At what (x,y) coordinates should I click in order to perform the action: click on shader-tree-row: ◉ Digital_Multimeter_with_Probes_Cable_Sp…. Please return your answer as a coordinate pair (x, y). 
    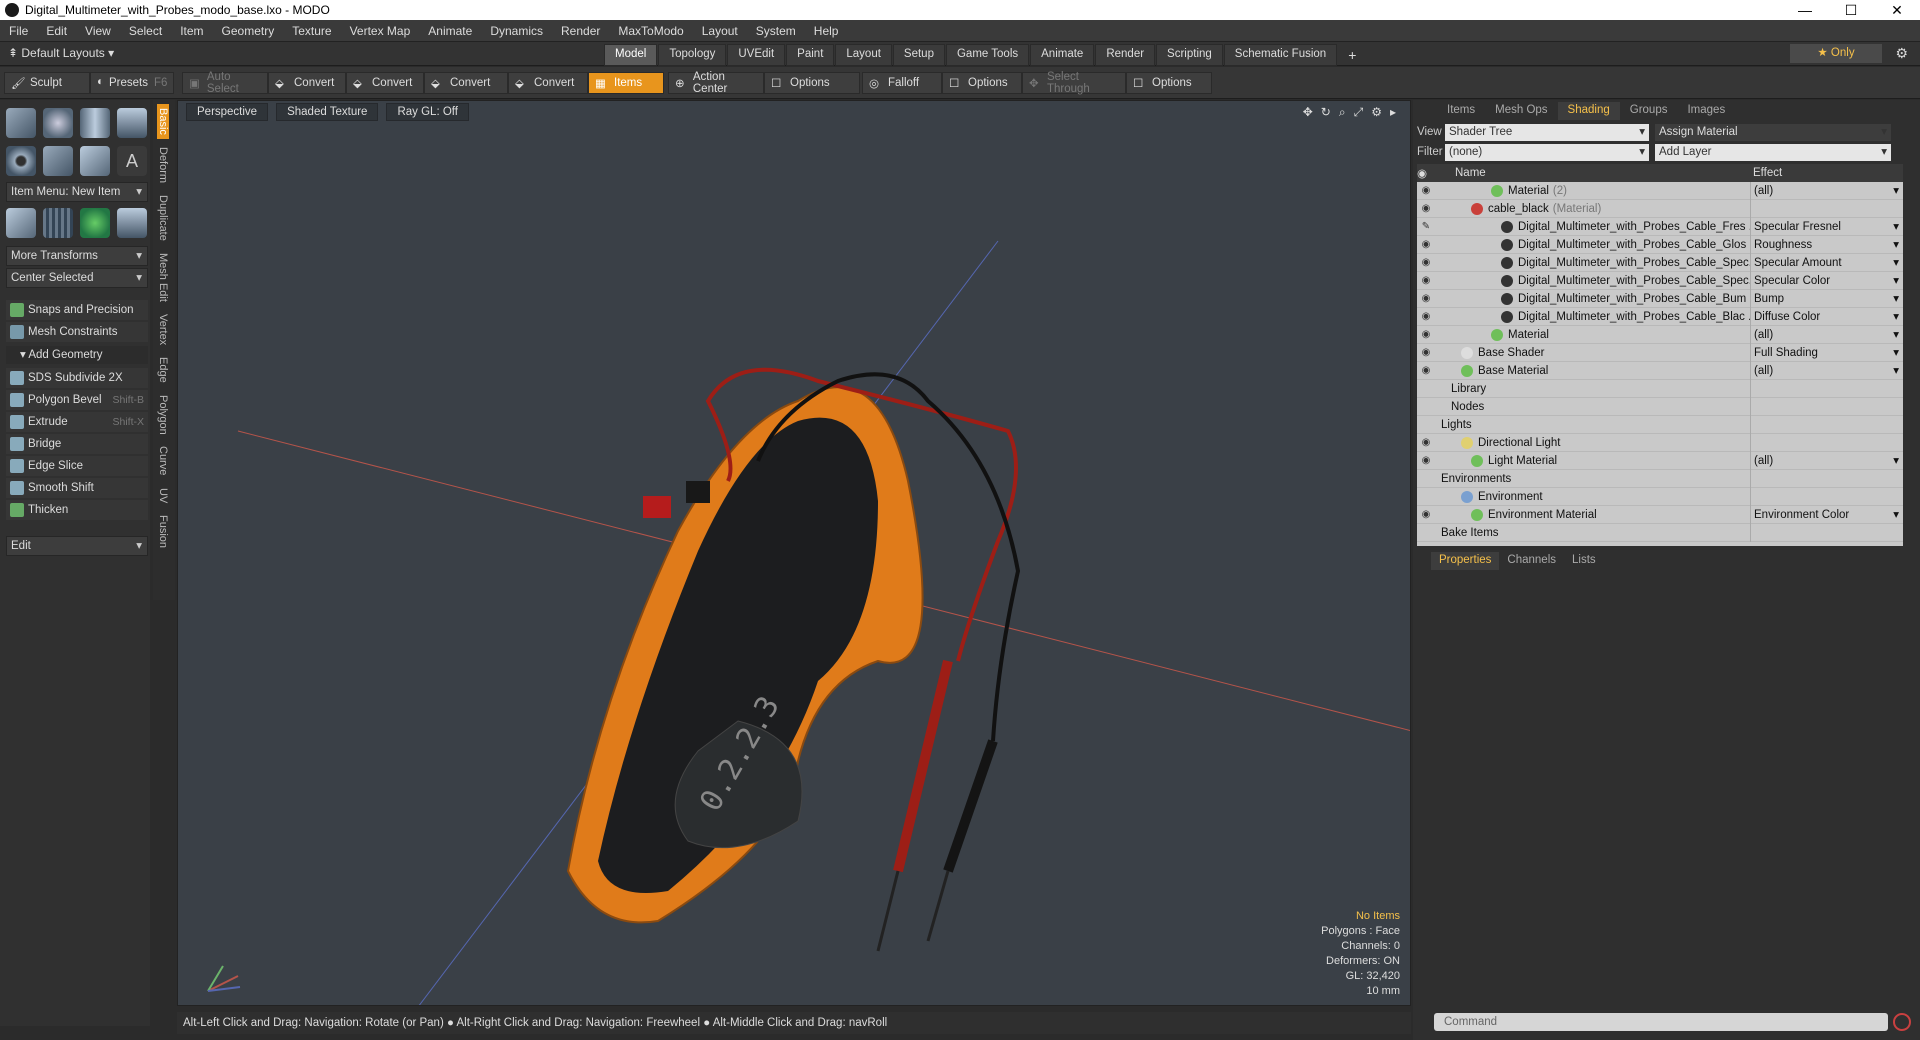
    Looking at the image, I should click on (1660, 280).